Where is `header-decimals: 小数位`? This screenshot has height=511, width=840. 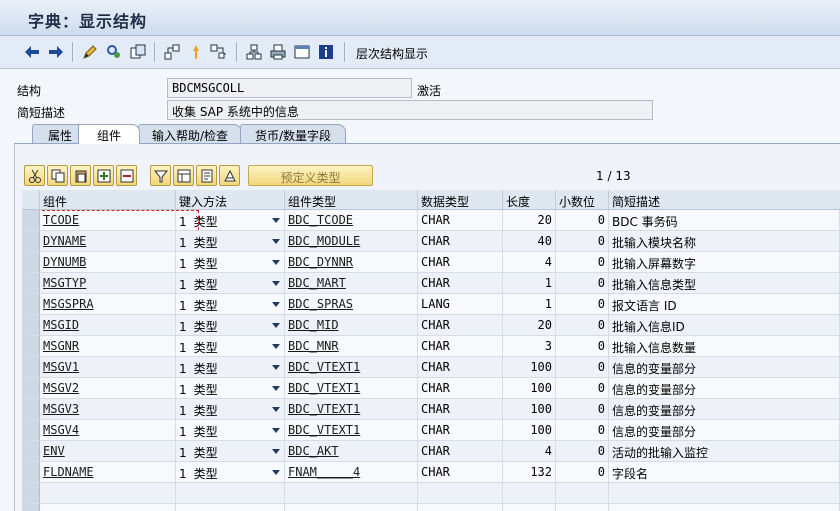 header-decimals: 小数位 is located at coordinates (582, 200).